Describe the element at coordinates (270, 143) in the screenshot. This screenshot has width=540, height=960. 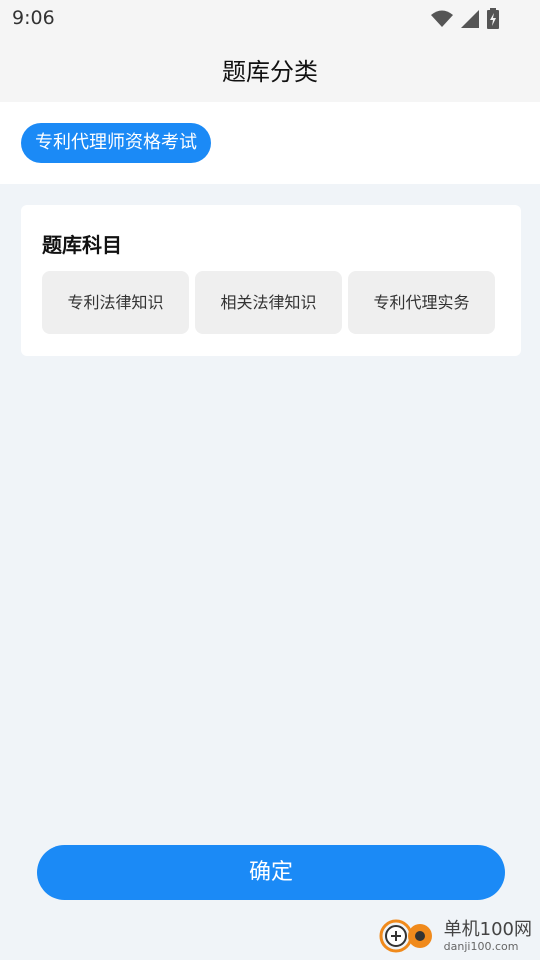
I see `category-bar: 专利代理师资格考试` at that location.